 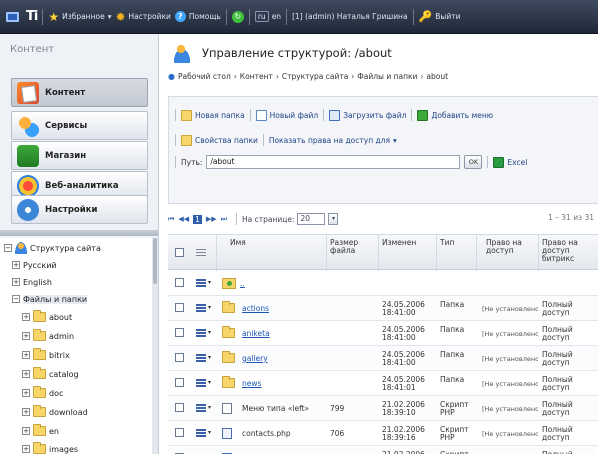 I want to click on tree-item-catalog: + catalog, so click(x=50, y=374).